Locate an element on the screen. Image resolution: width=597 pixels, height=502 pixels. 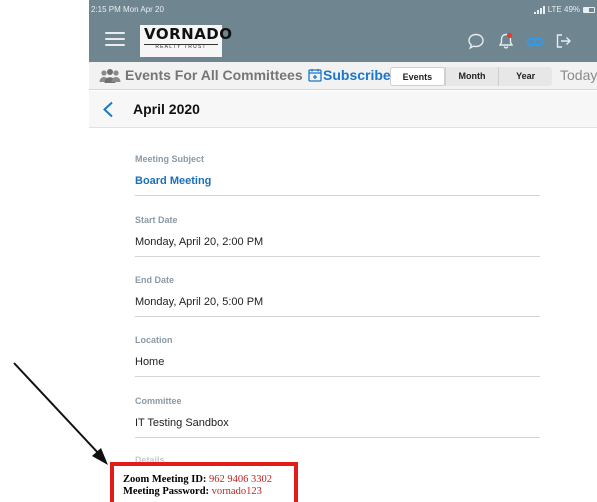
today-button: Today is located at coordinates (578, 75).